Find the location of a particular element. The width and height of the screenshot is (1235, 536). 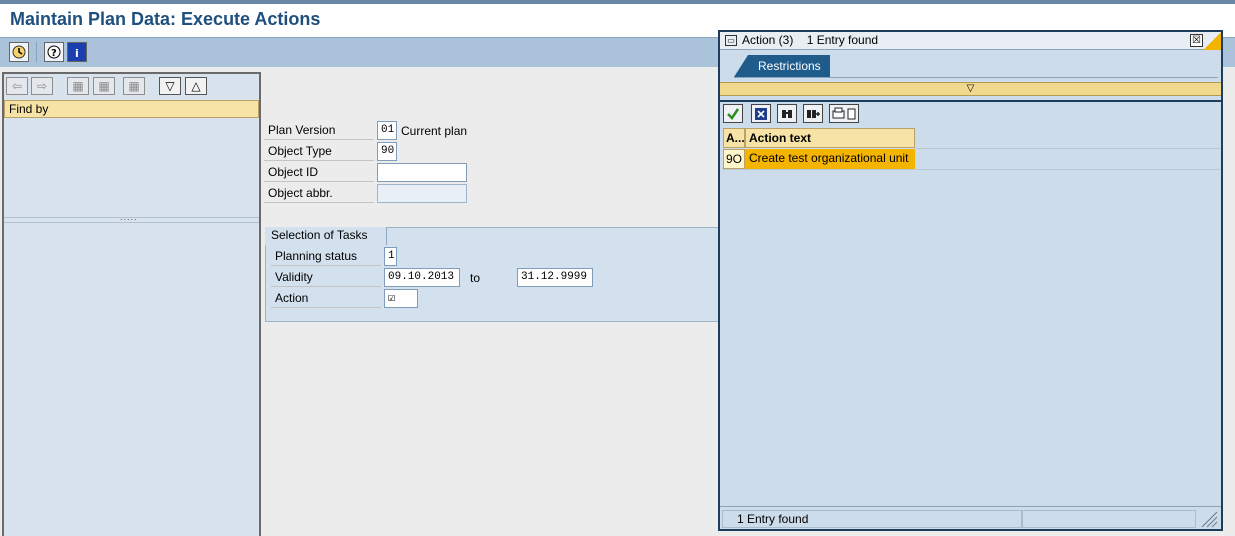

popup-corner-accent is located at coordinates (1212, 41).